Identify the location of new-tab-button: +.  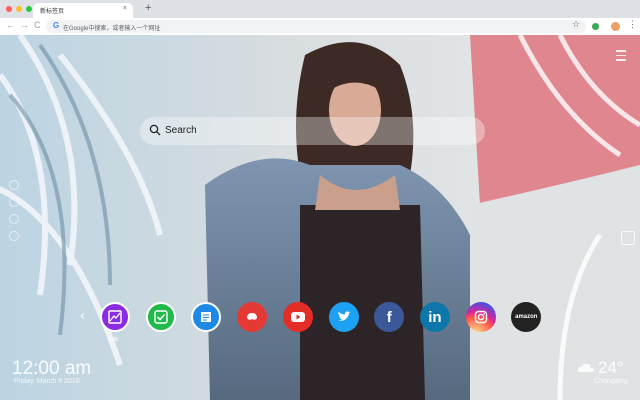
(148, 8).